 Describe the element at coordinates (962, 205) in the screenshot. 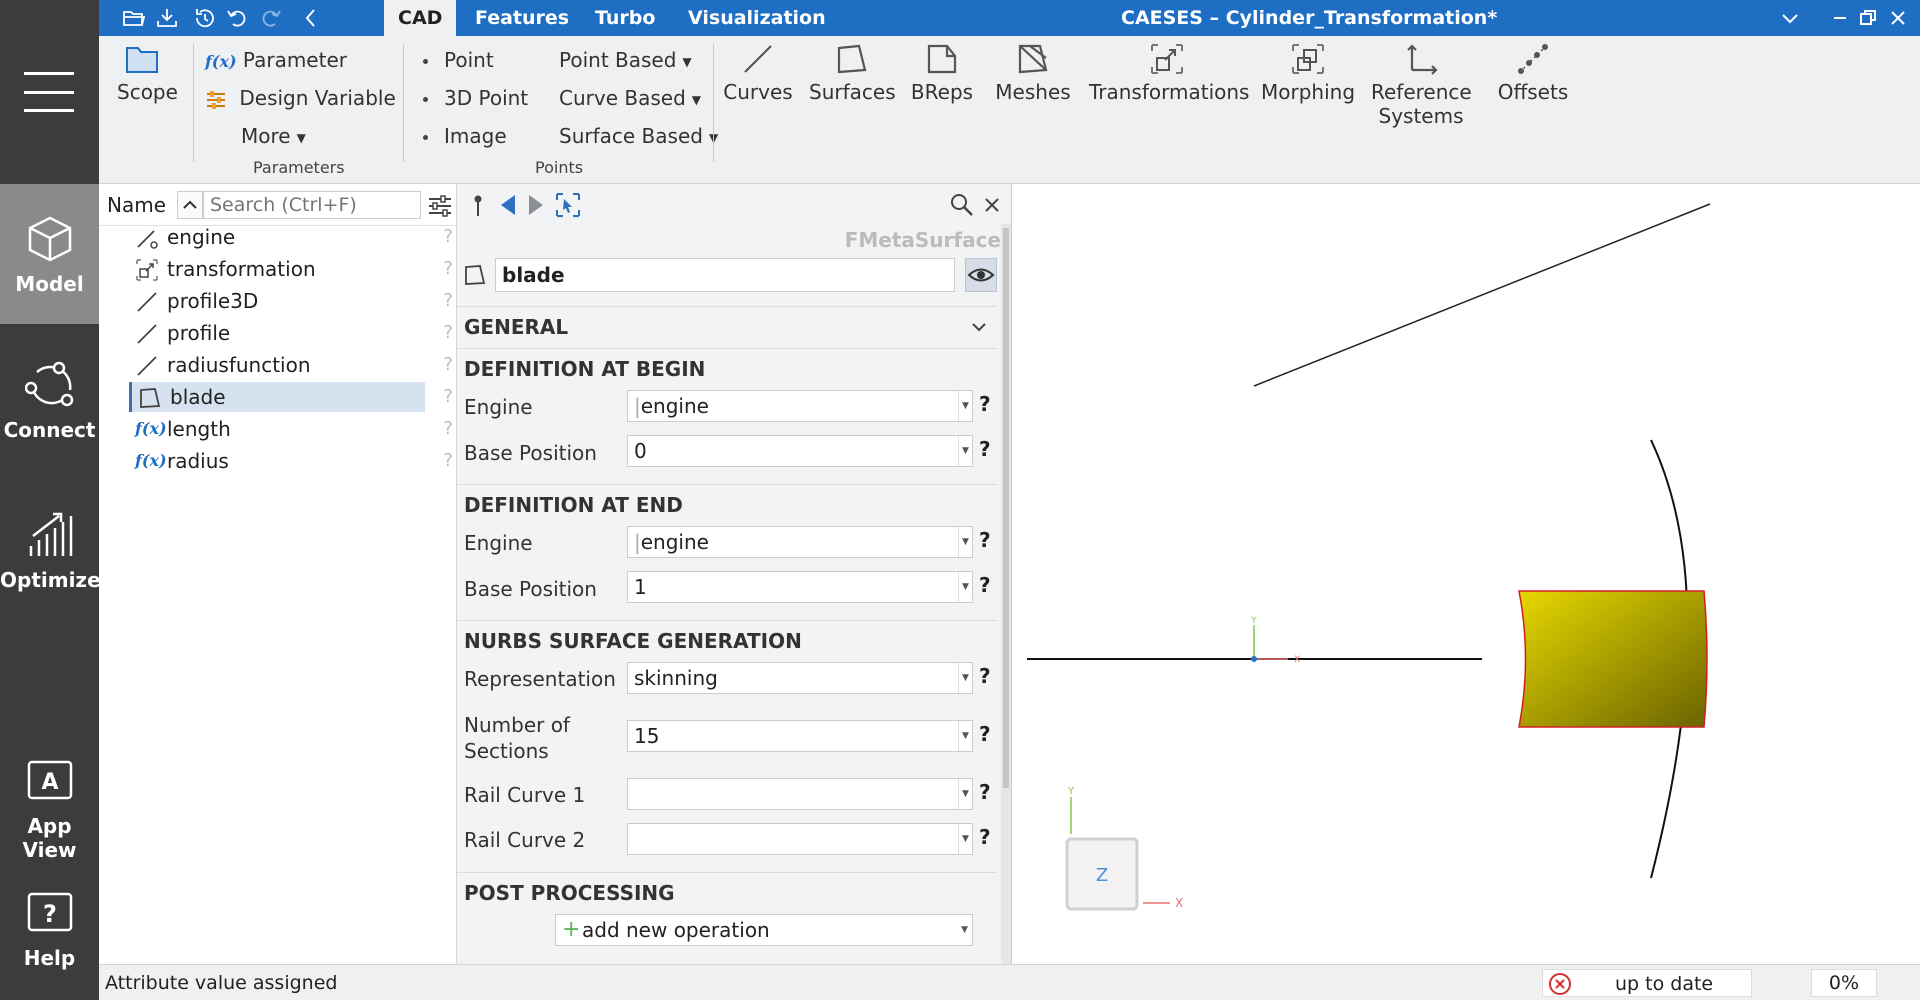

I see `search-icon` at that location.